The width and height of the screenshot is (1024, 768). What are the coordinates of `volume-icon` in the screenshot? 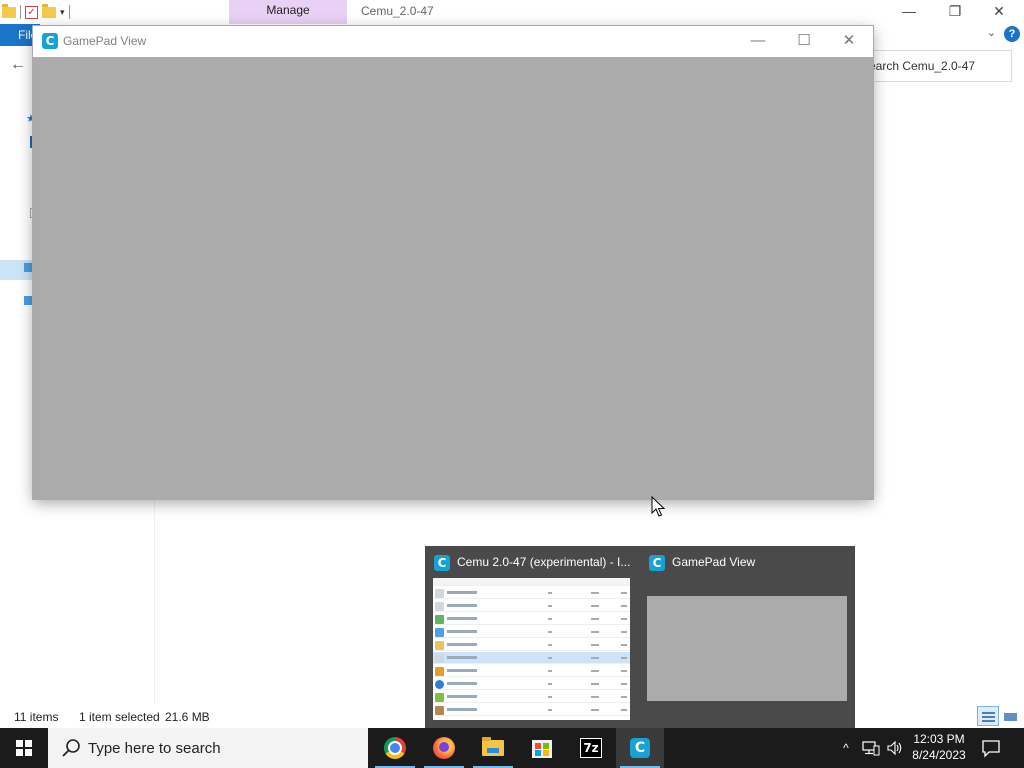 It's located at (895, 748).